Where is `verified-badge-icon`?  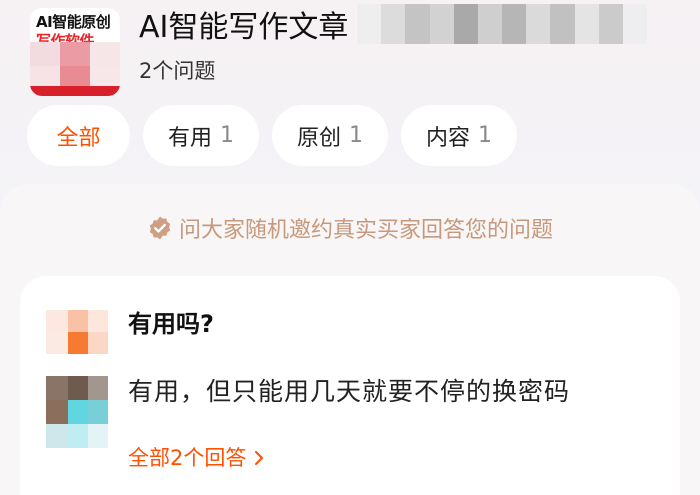 verified-badge-icon is located at coordinates (160, 228).